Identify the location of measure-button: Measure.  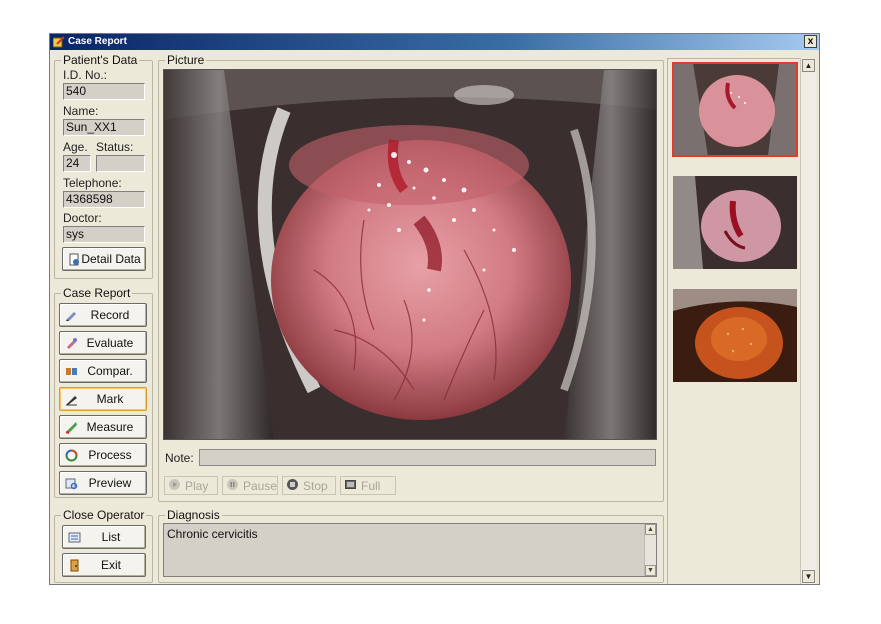
(103, 427).